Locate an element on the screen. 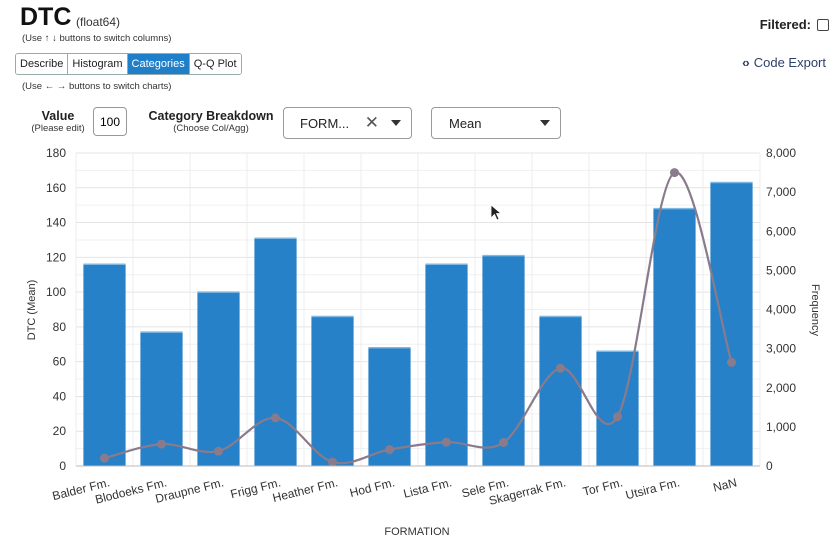 This screenshot has width=835, height=541. y2-axis-title: Frequency is located at coordinates (815, 310).